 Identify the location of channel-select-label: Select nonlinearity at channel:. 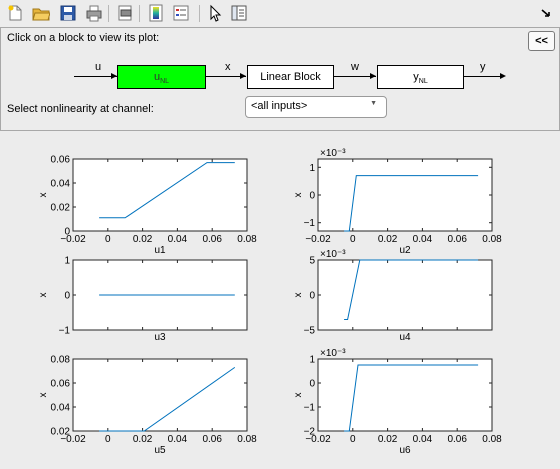
(80, 109).